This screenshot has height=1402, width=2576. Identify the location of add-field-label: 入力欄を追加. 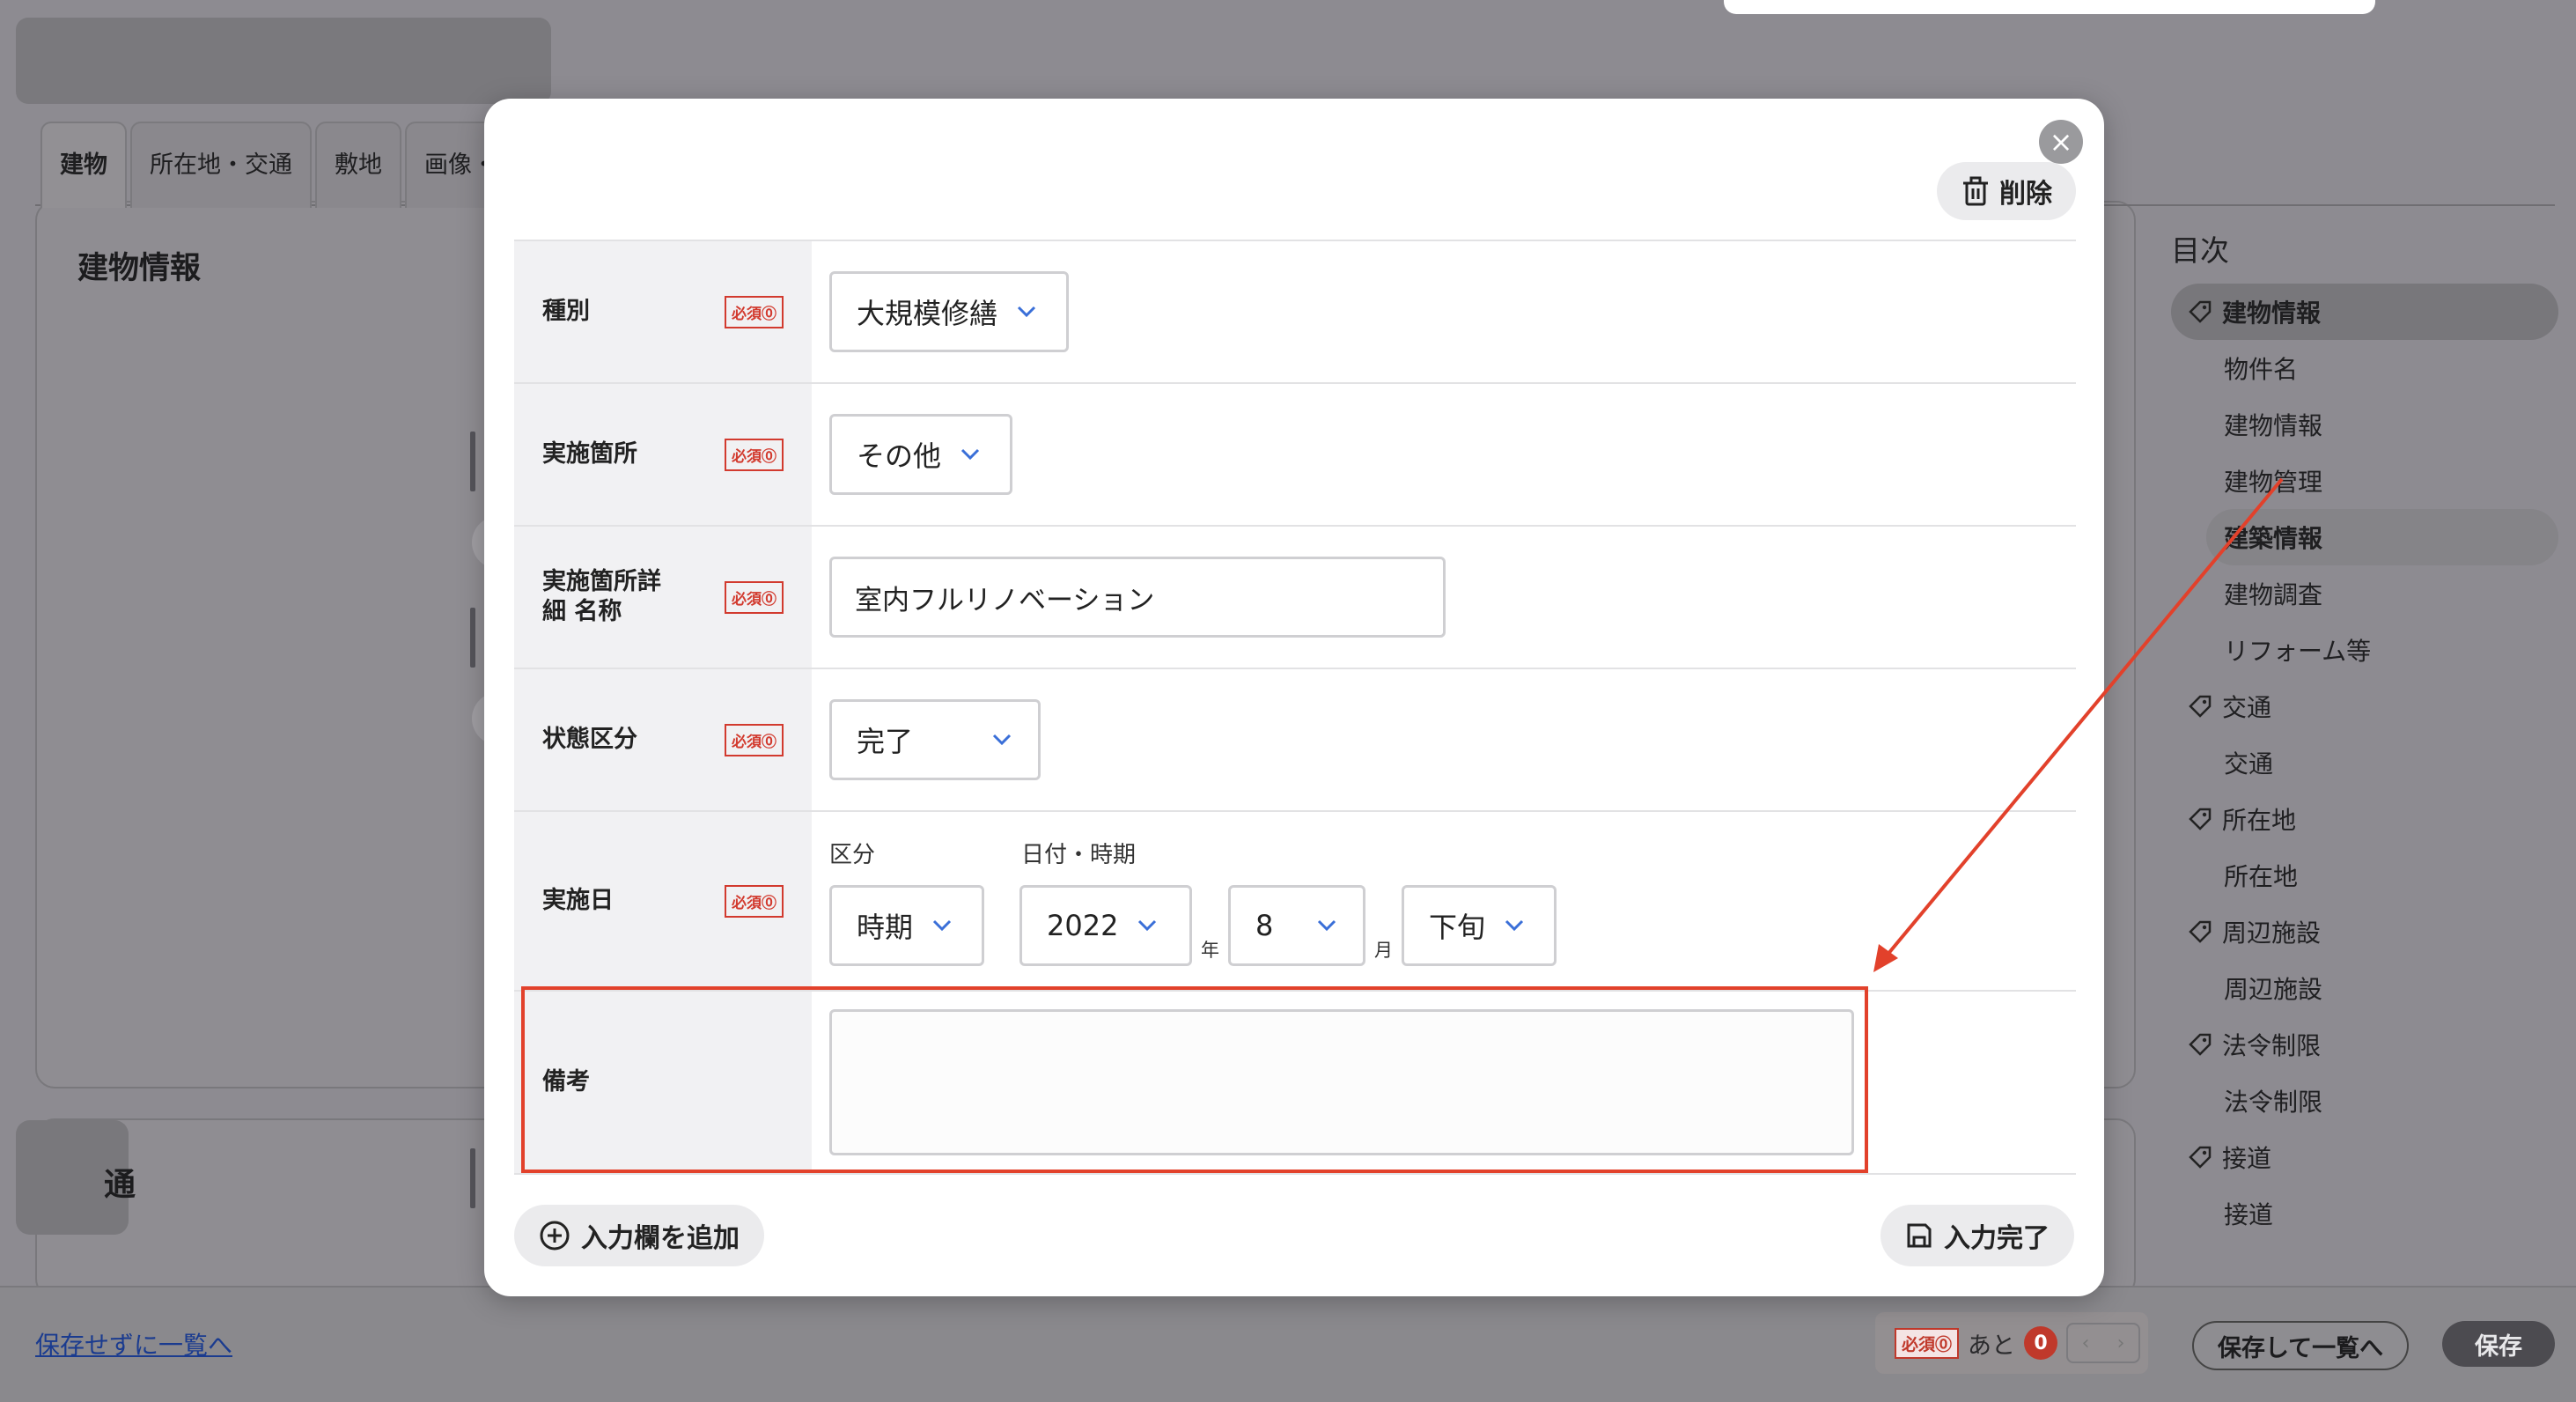
(661, 1238).